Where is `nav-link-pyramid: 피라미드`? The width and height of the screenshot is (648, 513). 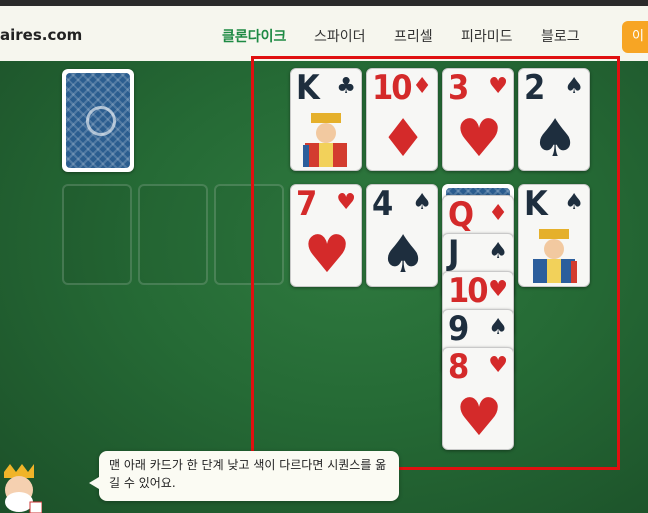
nav-link-pyramid: 피라미드 is located at coordinates (487, 36).